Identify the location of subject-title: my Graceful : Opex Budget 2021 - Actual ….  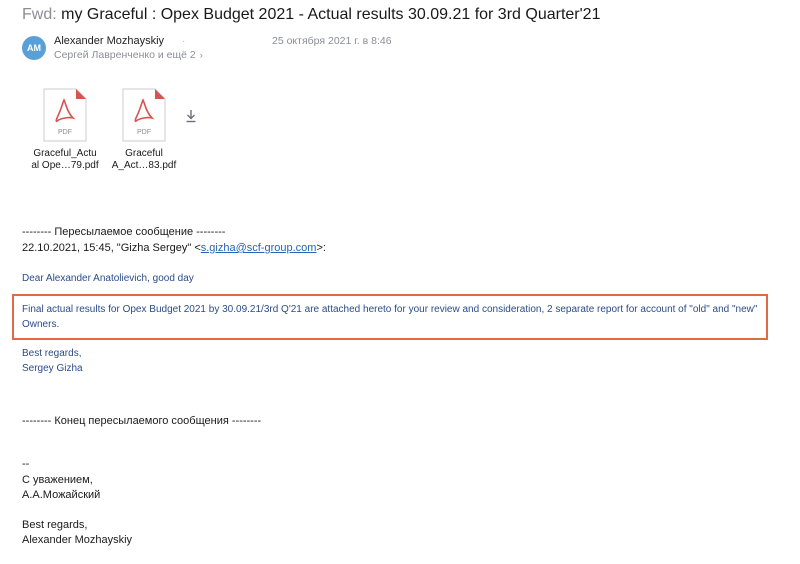
(331, 14).